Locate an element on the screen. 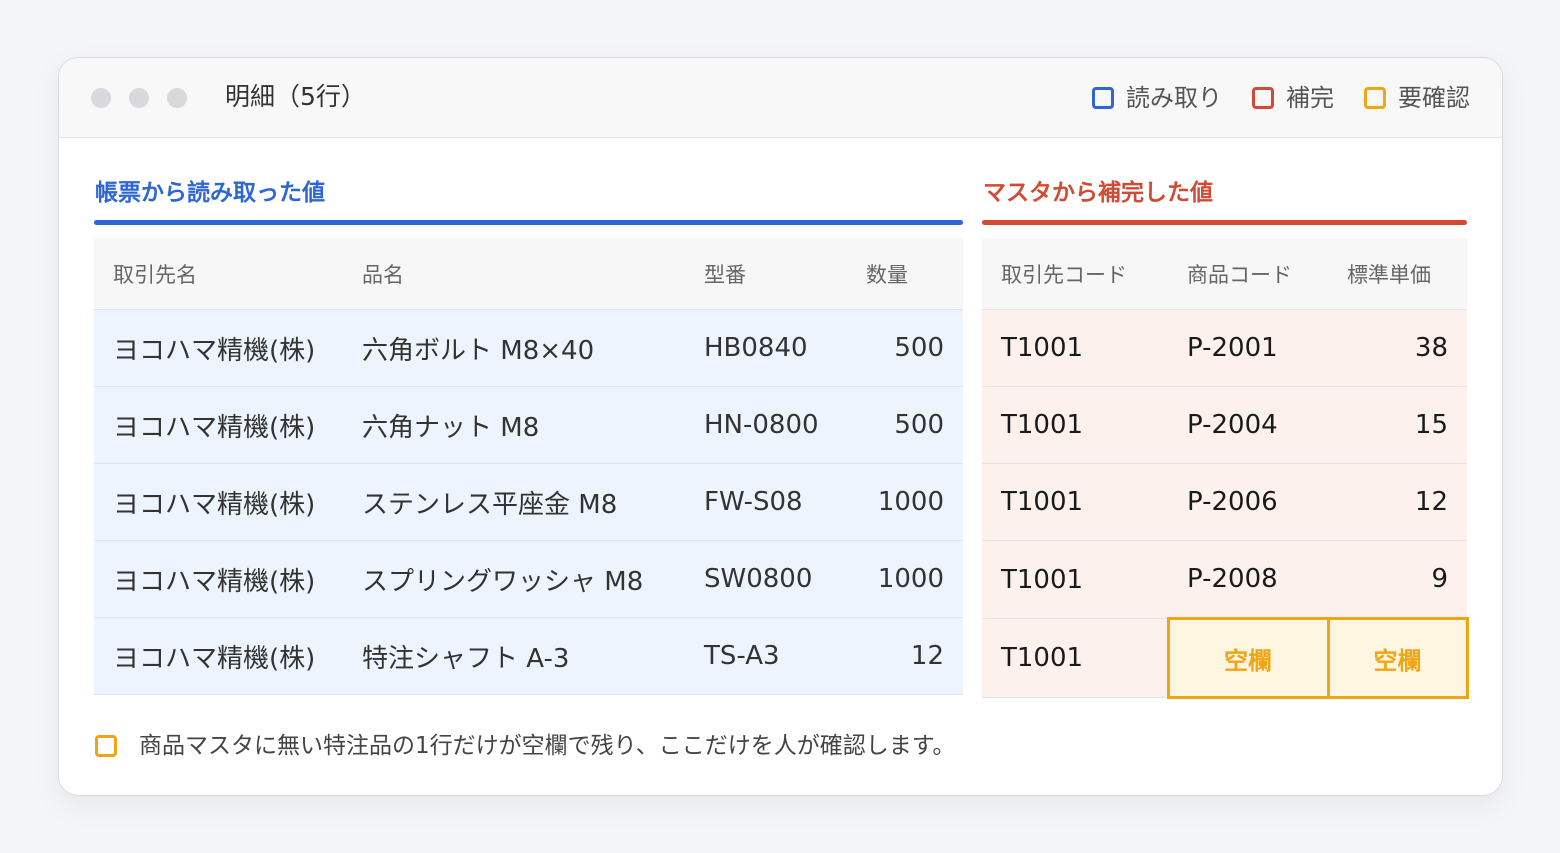 The image size is (1560, 853). table-row: T1001 P-2004 15 is located at coordinates (1224, 425).